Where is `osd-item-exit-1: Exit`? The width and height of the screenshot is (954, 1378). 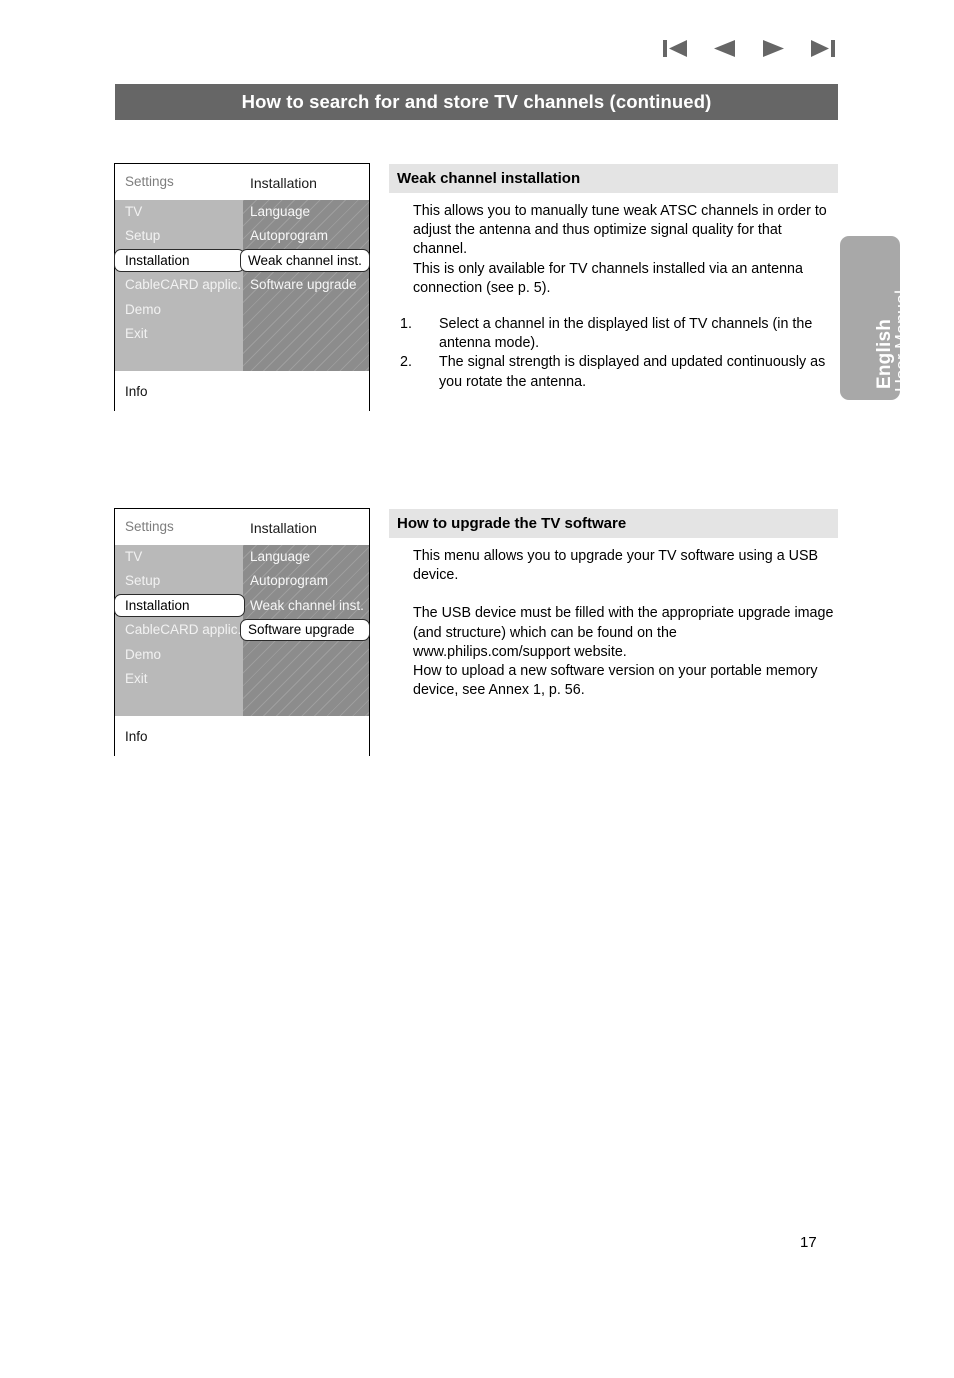
osd-item-exit-1: Exit is located at coordinates (179, 334).